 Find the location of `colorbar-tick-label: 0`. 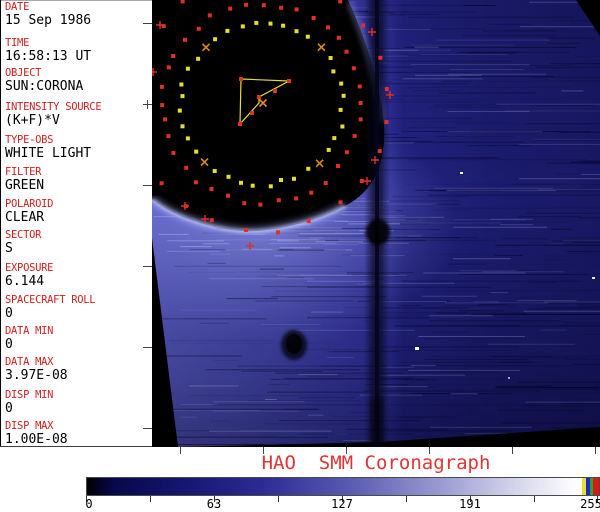

colorbar-tick-label: 0 is located at coordinates (89, 504).